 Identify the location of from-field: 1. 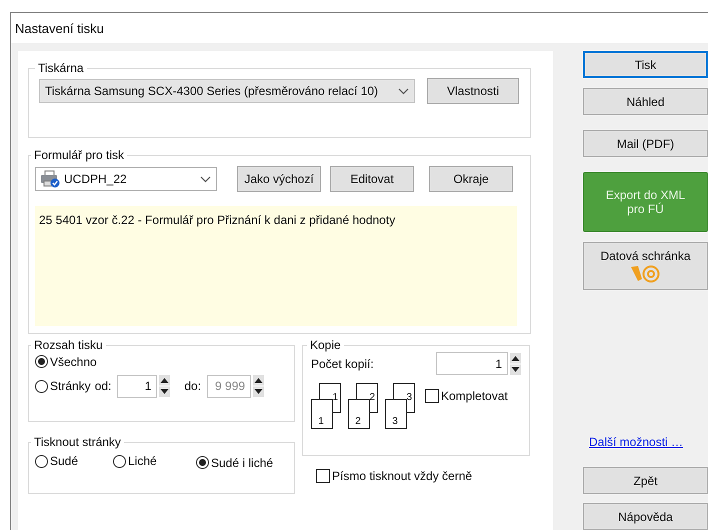
(137, 386).